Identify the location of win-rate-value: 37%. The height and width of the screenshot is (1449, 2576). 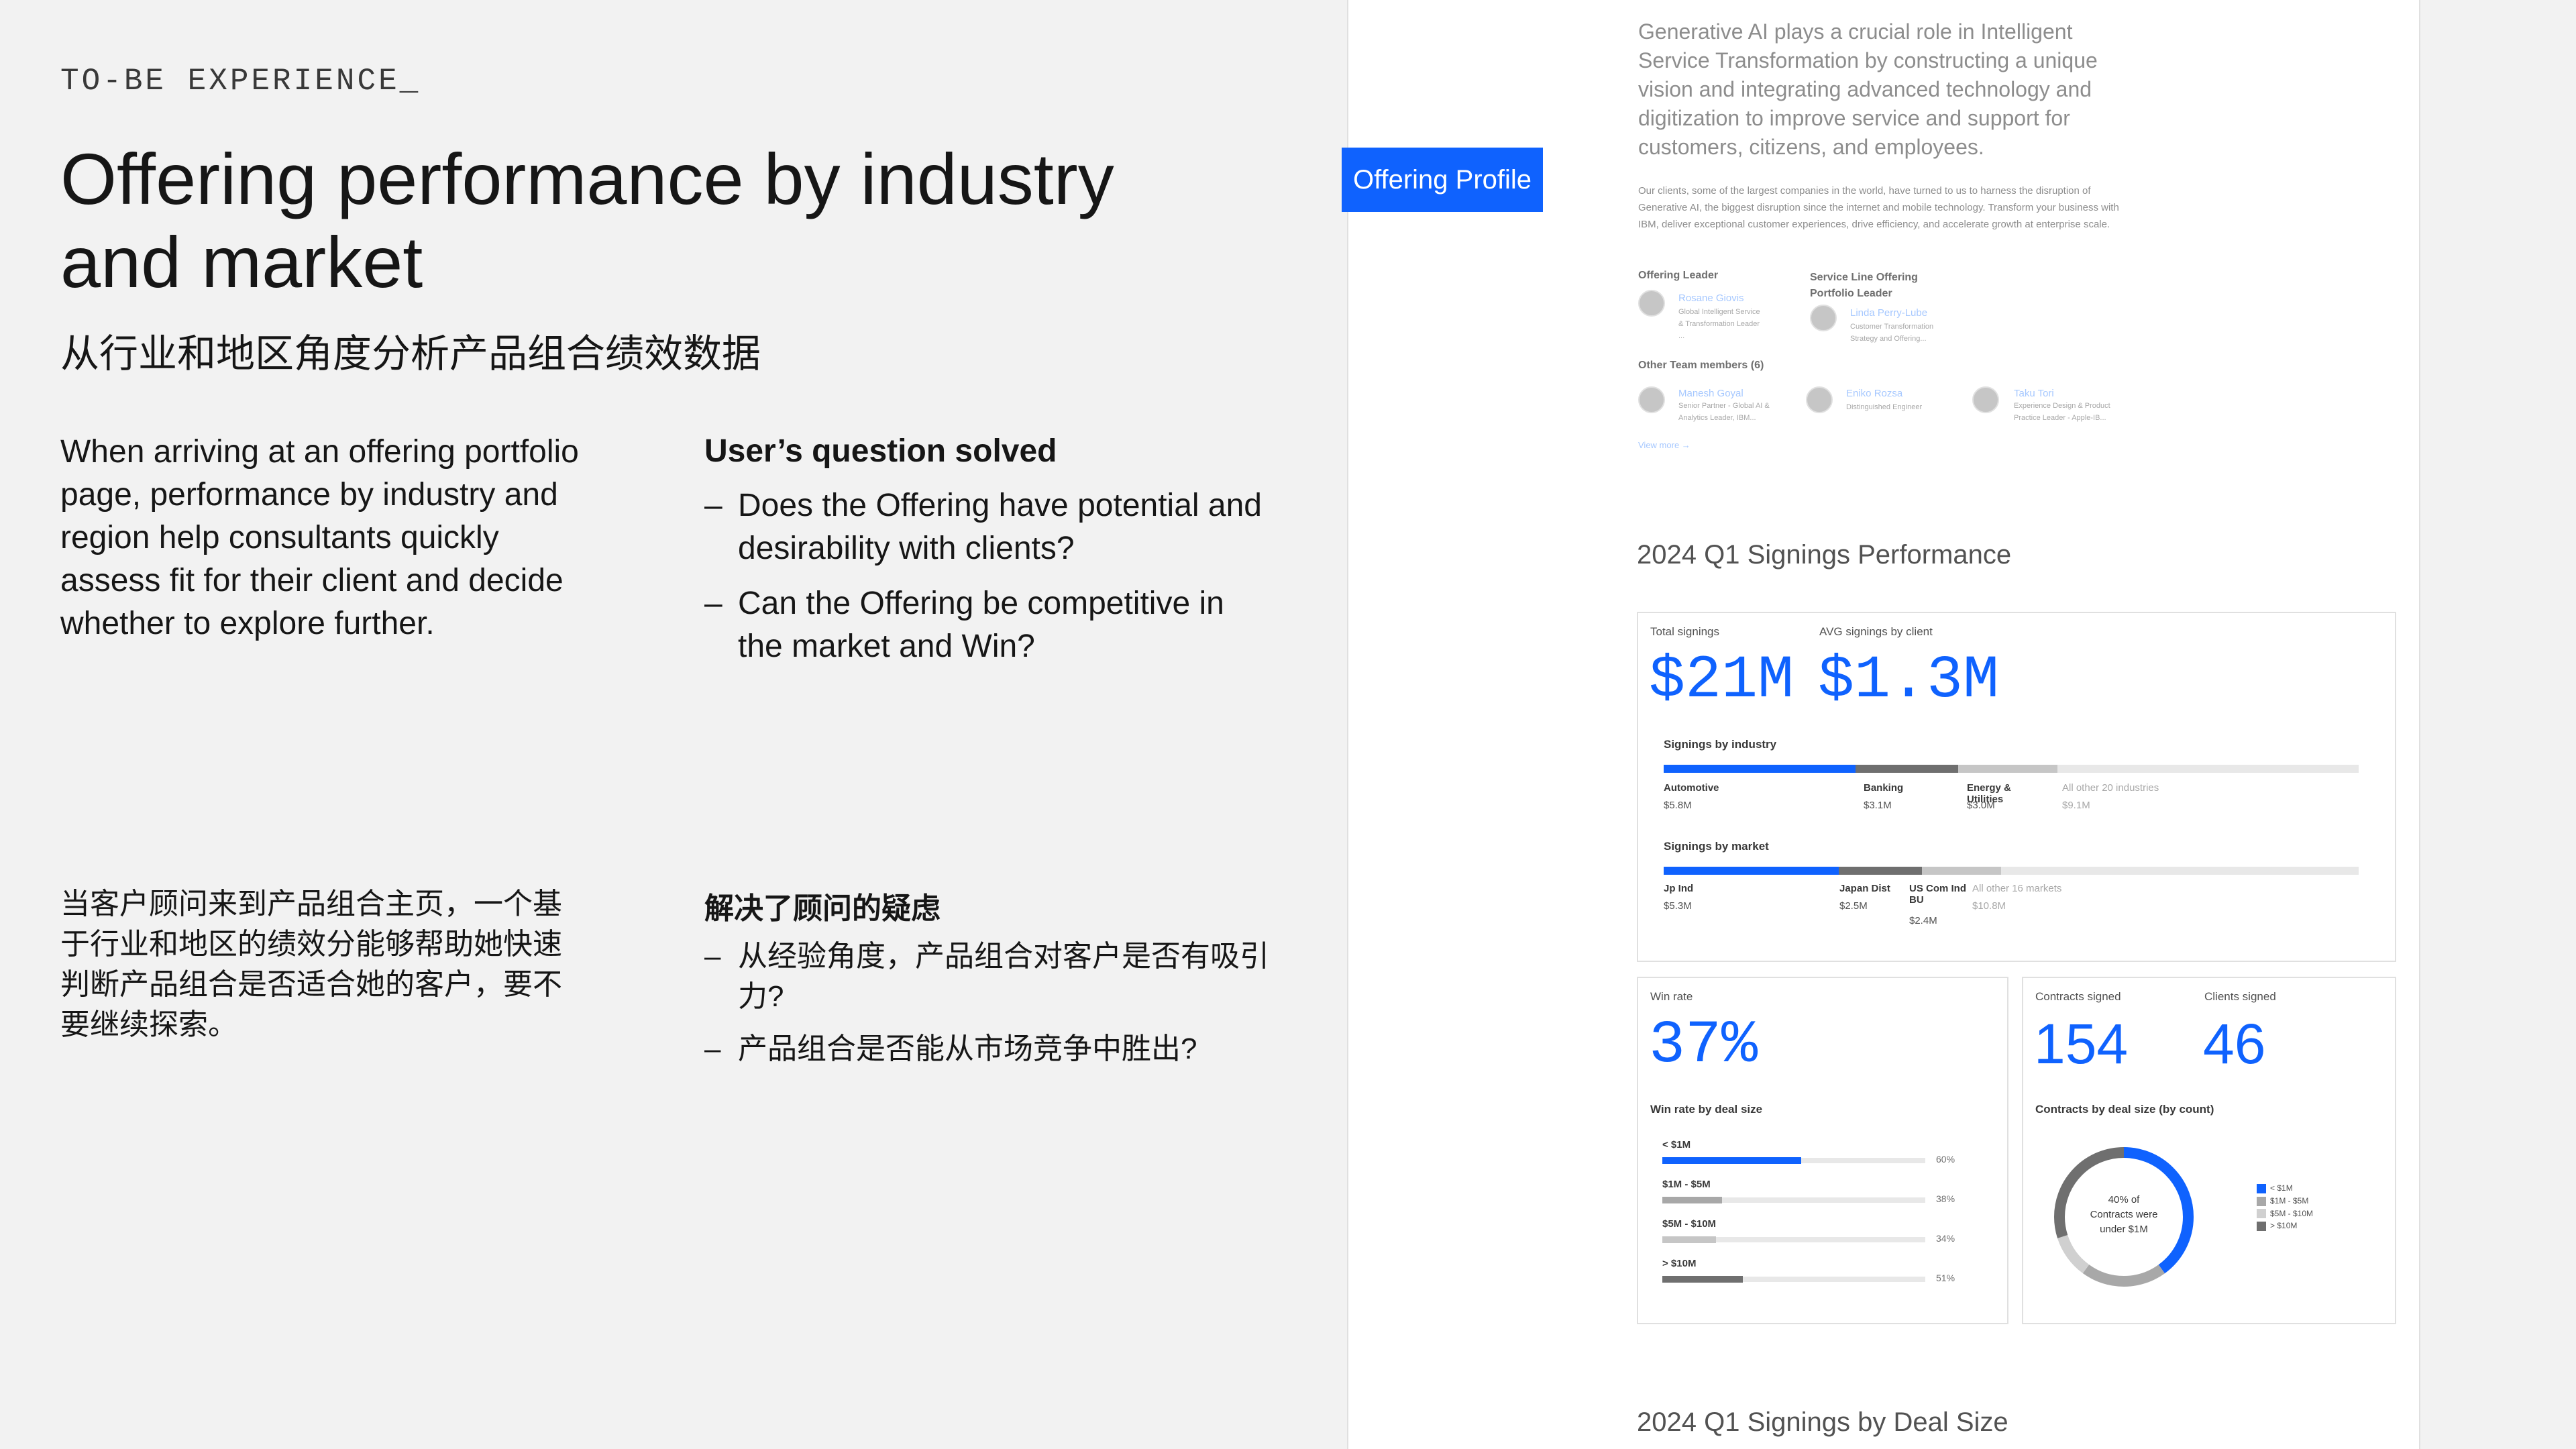
(1703, 1046).